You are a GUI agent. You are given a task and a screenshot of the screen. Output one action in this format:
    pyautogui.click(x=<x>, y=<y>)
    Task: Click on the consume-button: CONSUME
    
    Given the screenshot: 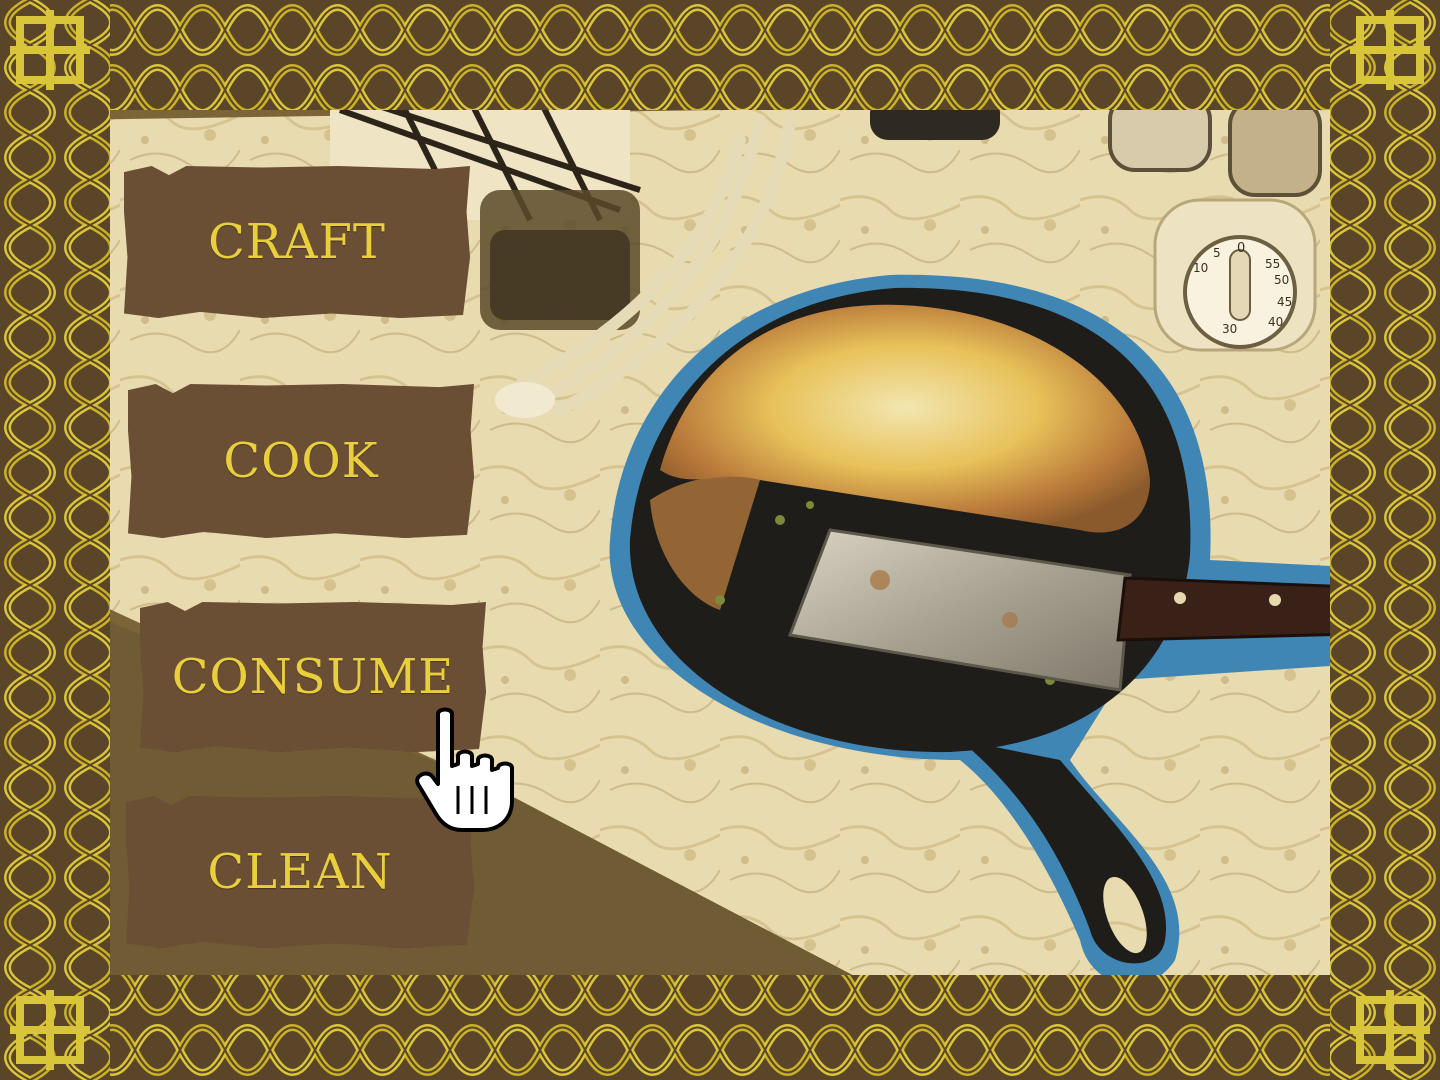 What is the action you would take?
    pyautogui.click(x=313, y=677)
    